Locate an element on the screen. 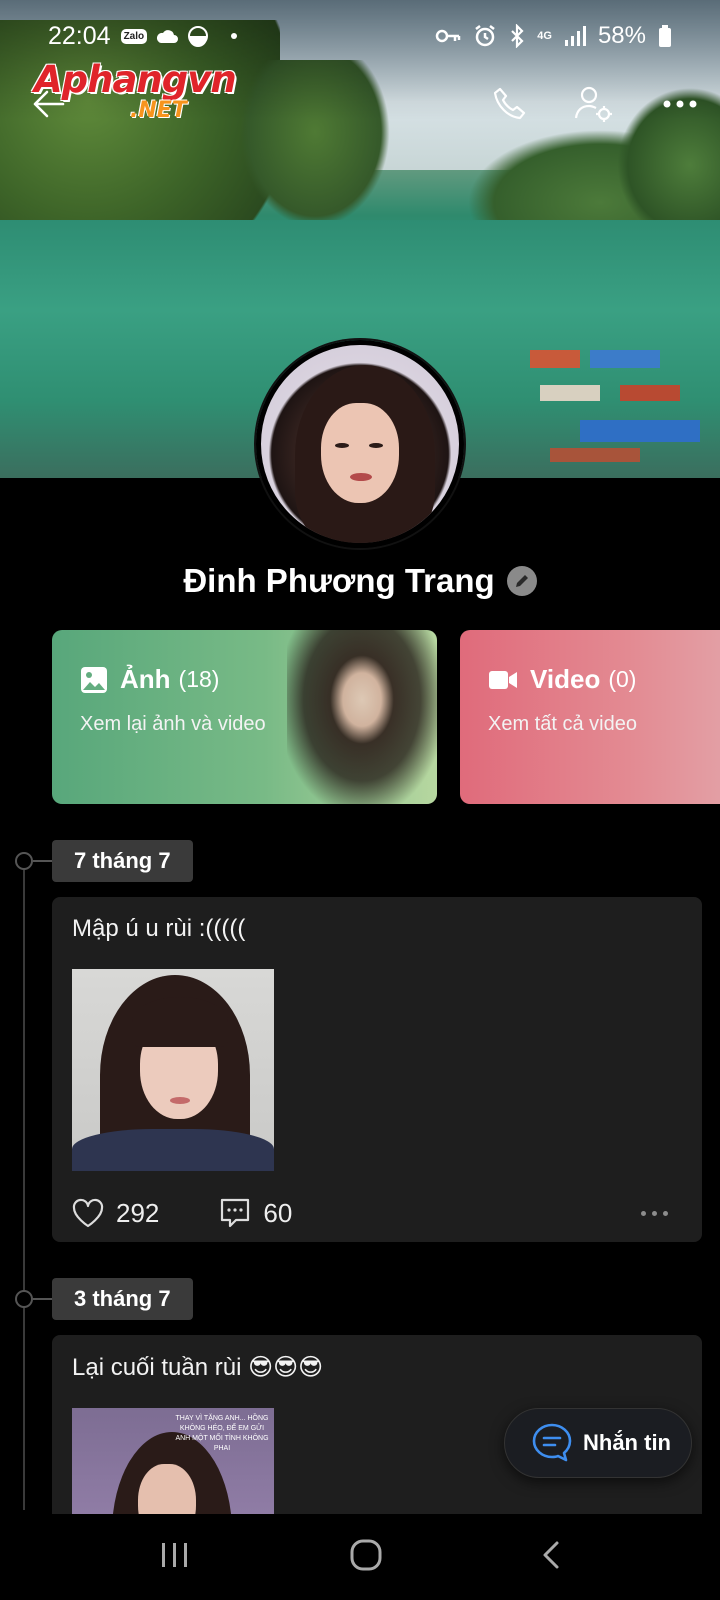 This screenshot has width=720, height=1600. signal-icon is located at coordinates (575, 36).